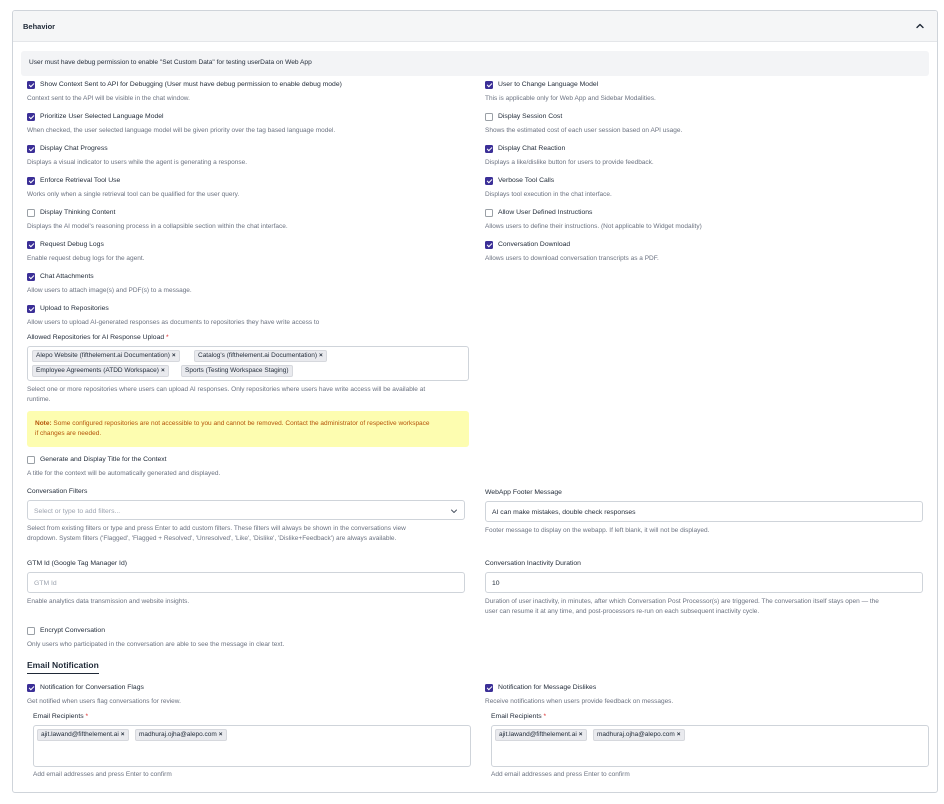  What do you see at coordinates (237, 371) in the screenshot?
I see `repository-chip: Sports (Testing Workspace Staging)` at bounding box center [237, 371].